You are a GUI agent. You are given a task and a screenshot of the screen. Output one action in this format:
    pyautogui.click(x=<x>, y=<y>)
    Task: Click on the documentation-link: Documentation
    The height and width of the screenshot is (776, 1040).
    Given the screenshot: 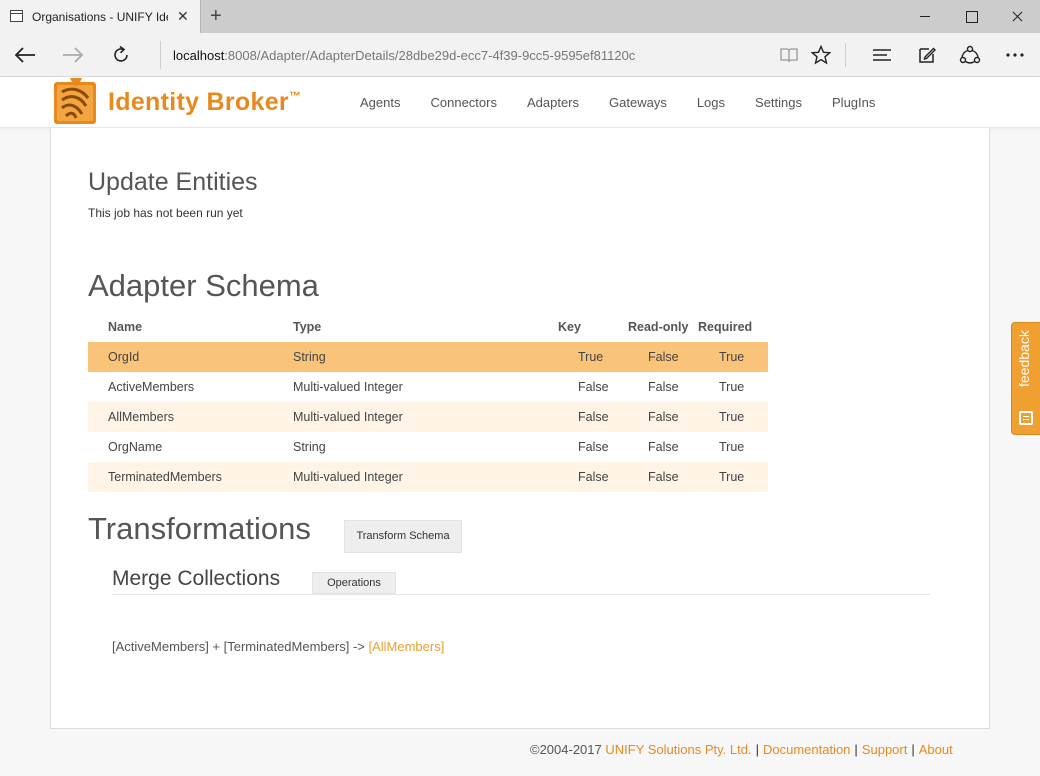 What is the action you would take?
    pyautogui.click(x=806, y=749)
    